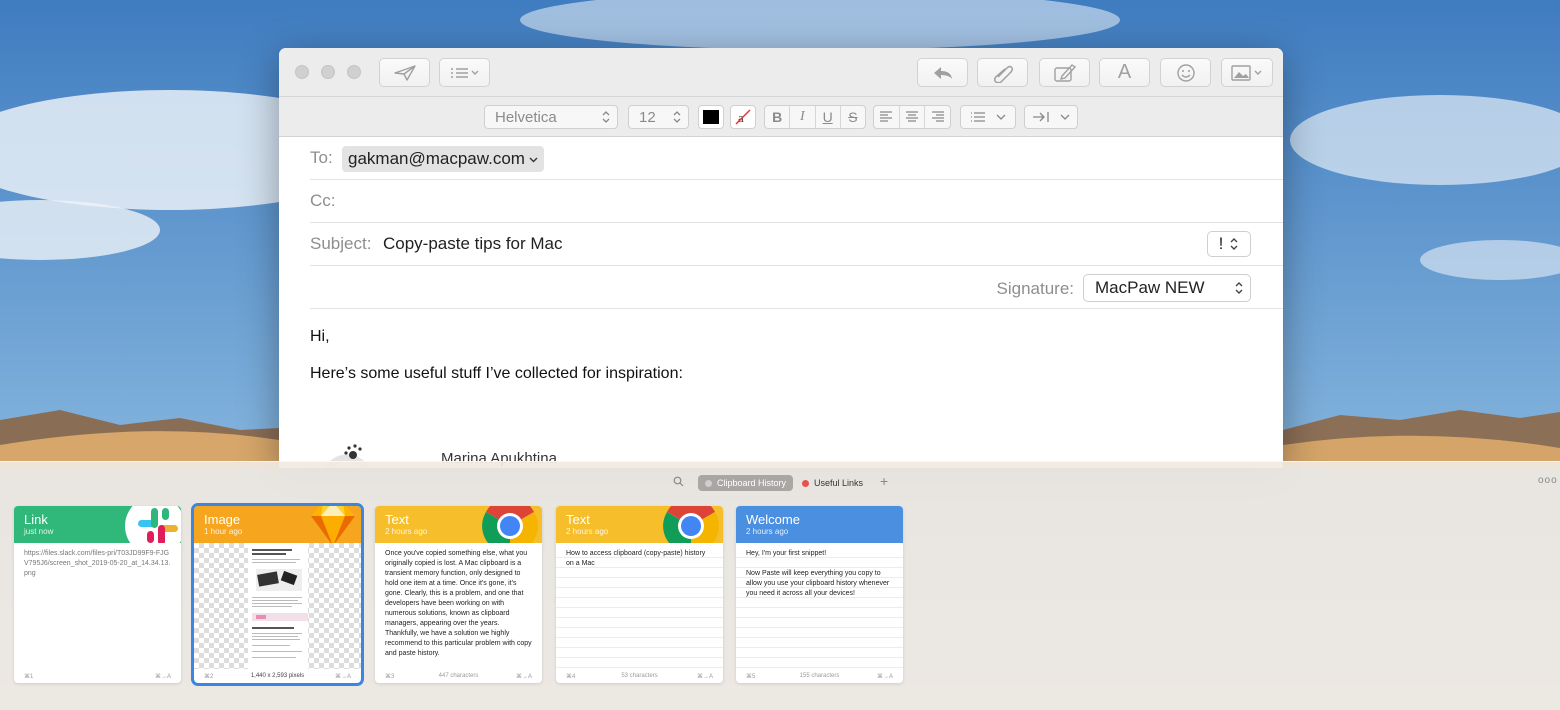 Image resolution: width=1560 pixels, height=710 pixels. Describe the element at coordinates (277, 524) in the screenshot. I see `card-header: Image 1 hour ago` at that location.